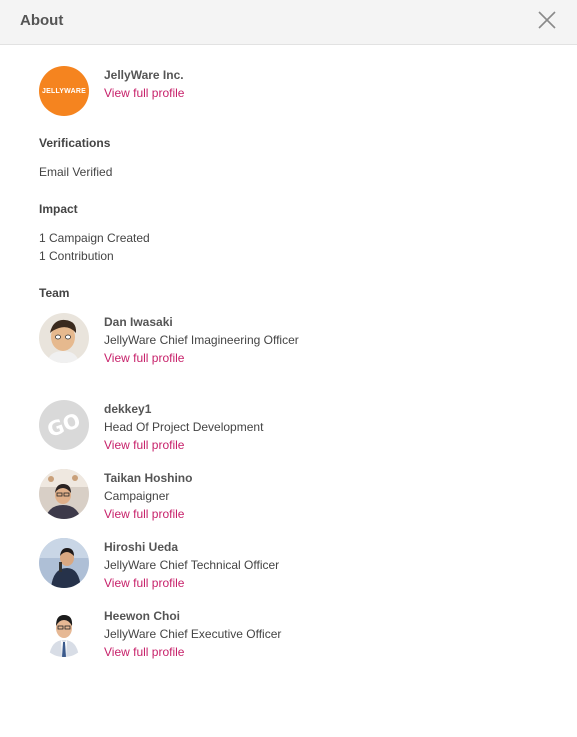 The height and width of the screenshot is (737, 577). I want to click on member-name: dekkey1, so click(128, 409).